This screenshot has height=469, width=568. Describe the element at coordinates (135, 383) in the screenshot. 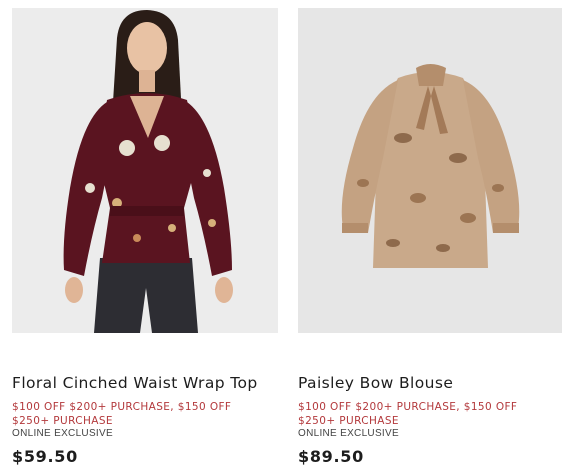

I see `product-title: Floral Cinched Waist Wrap Top` at that location.